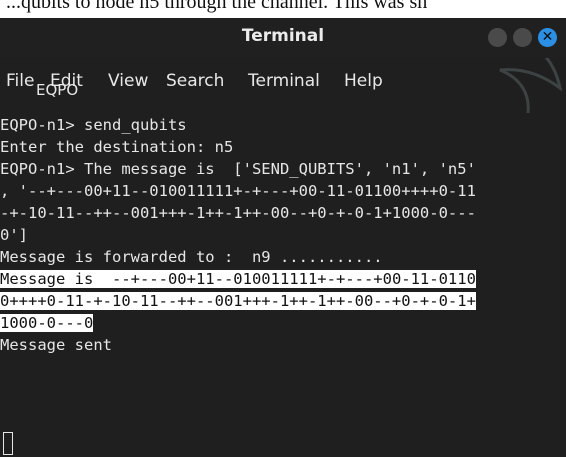 The height and width of the screenshot is (457, 566). I want to click on terminal-line-selected: 1000-0---0, so click(47, 323).